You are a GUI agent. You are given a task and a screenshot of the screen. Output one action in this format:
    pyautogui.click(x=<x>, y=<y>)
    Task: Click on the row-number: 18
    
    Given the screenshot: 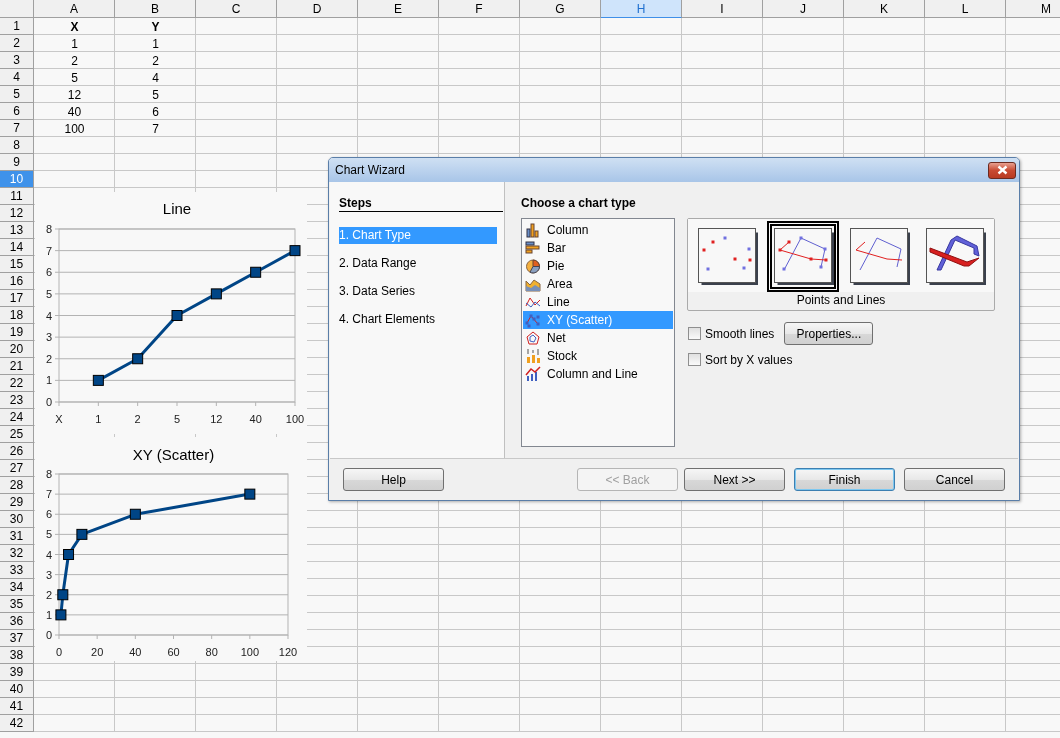 What is the action you would take?
    pyautogui.click(x=17, y=315)
    